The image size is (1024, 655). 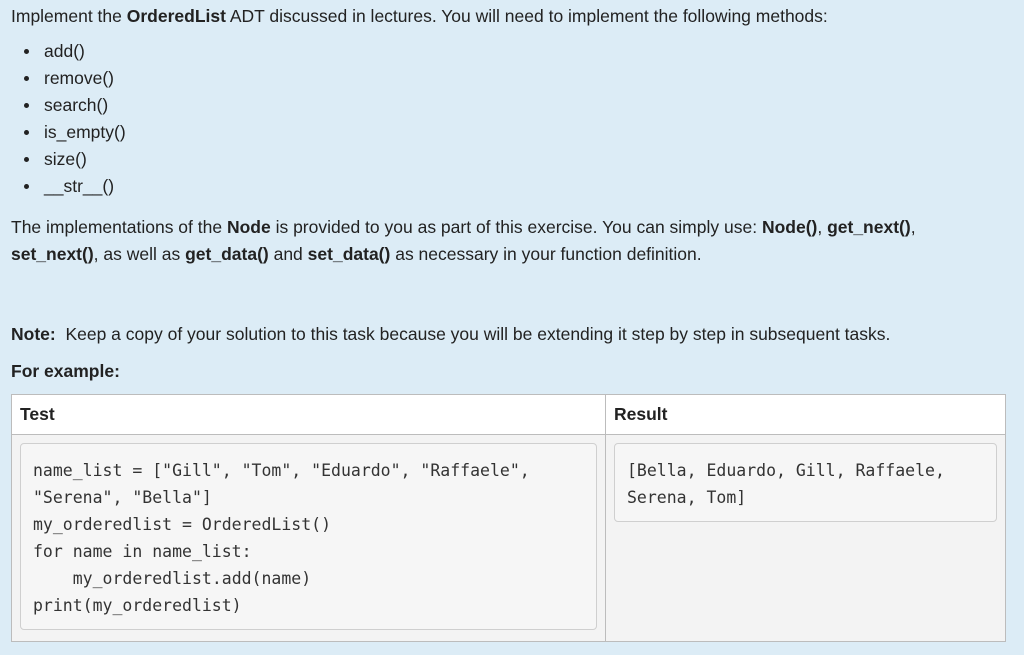 I want to click on list-item: add(), so click(x=63, y=51).